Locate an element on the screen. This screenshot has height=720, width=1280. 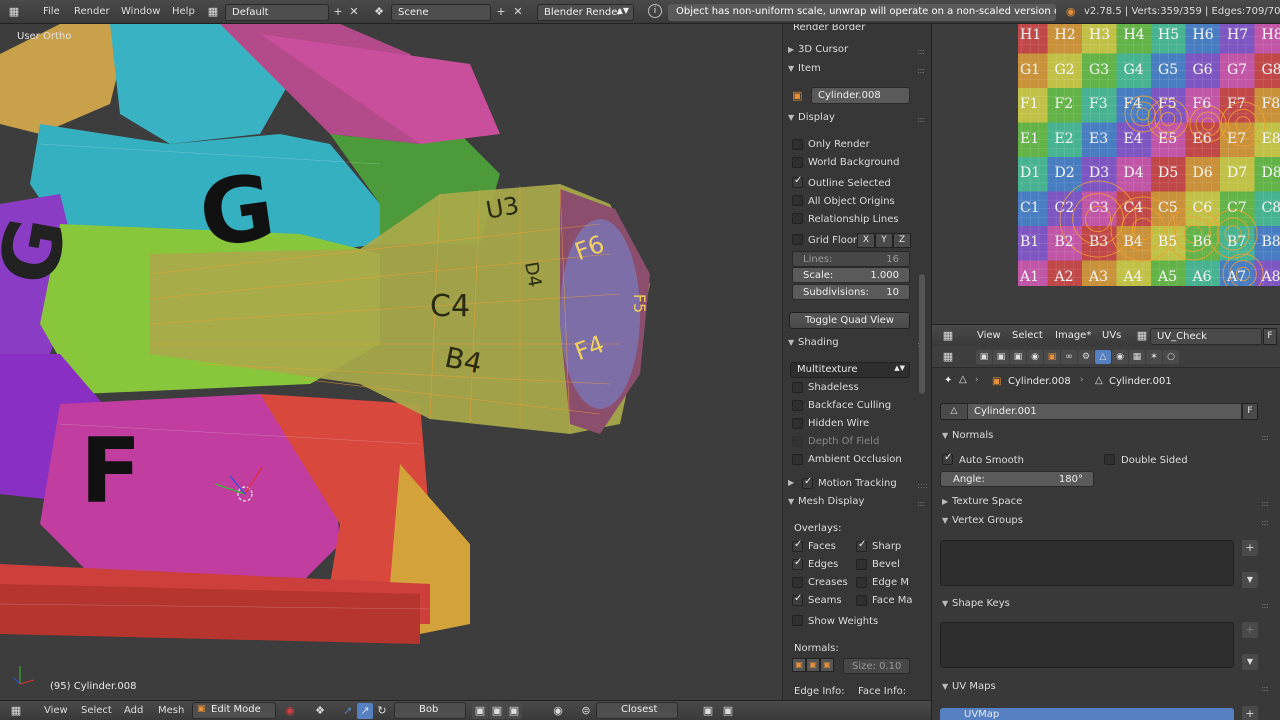
axis-z-toggle: Z is located at coordinates (902, 240).